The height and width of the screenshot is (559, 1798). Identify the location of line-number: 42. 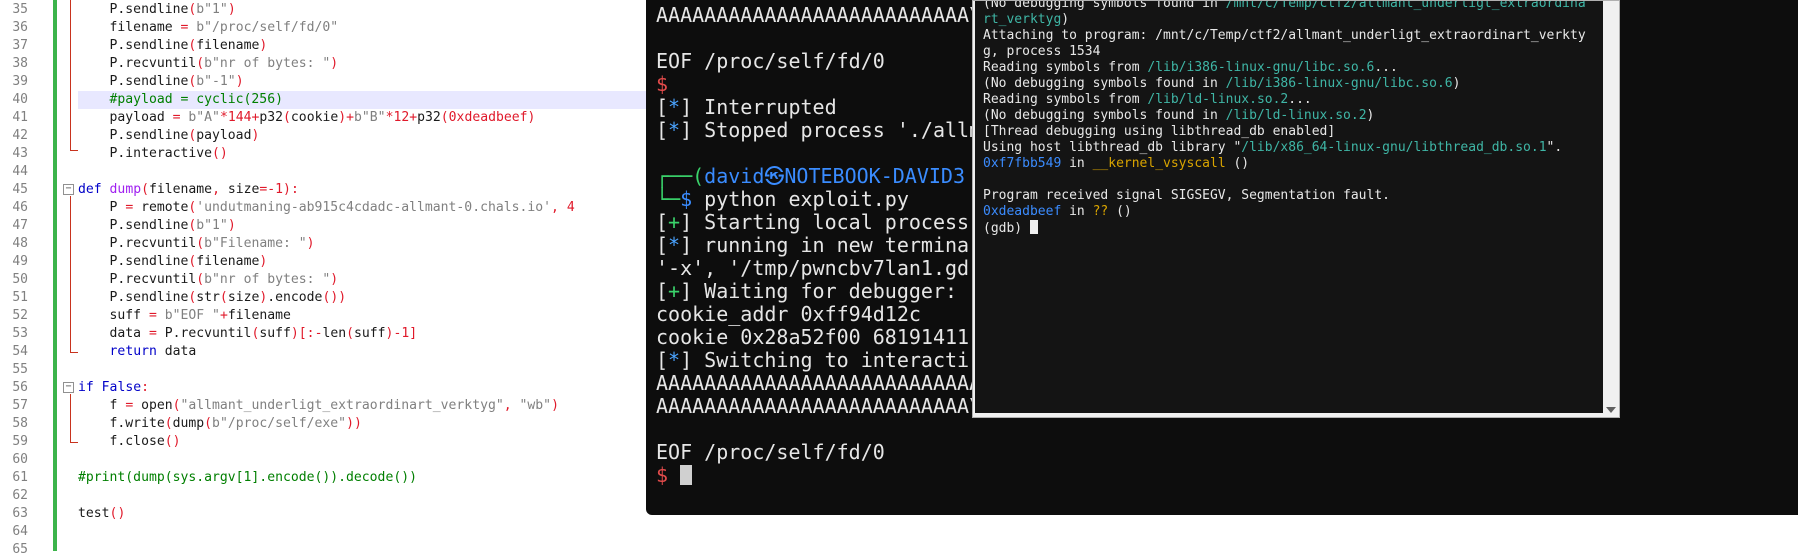
(20, 135).